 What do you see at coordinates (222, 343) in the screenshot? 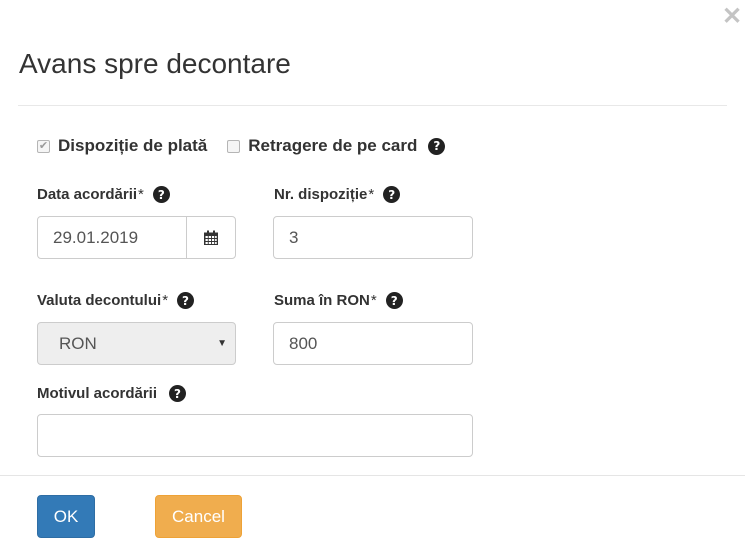
I see `chevron-down-icon: ▼` at bounding box center [222, 343].